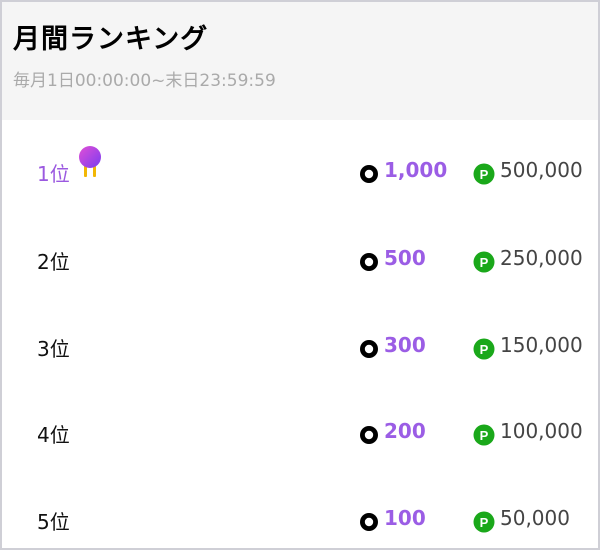  What do you see at coordinates (416, 170) in the screenshot?
I see `coin-reward: 1,000` at bounding box center [416, 170].